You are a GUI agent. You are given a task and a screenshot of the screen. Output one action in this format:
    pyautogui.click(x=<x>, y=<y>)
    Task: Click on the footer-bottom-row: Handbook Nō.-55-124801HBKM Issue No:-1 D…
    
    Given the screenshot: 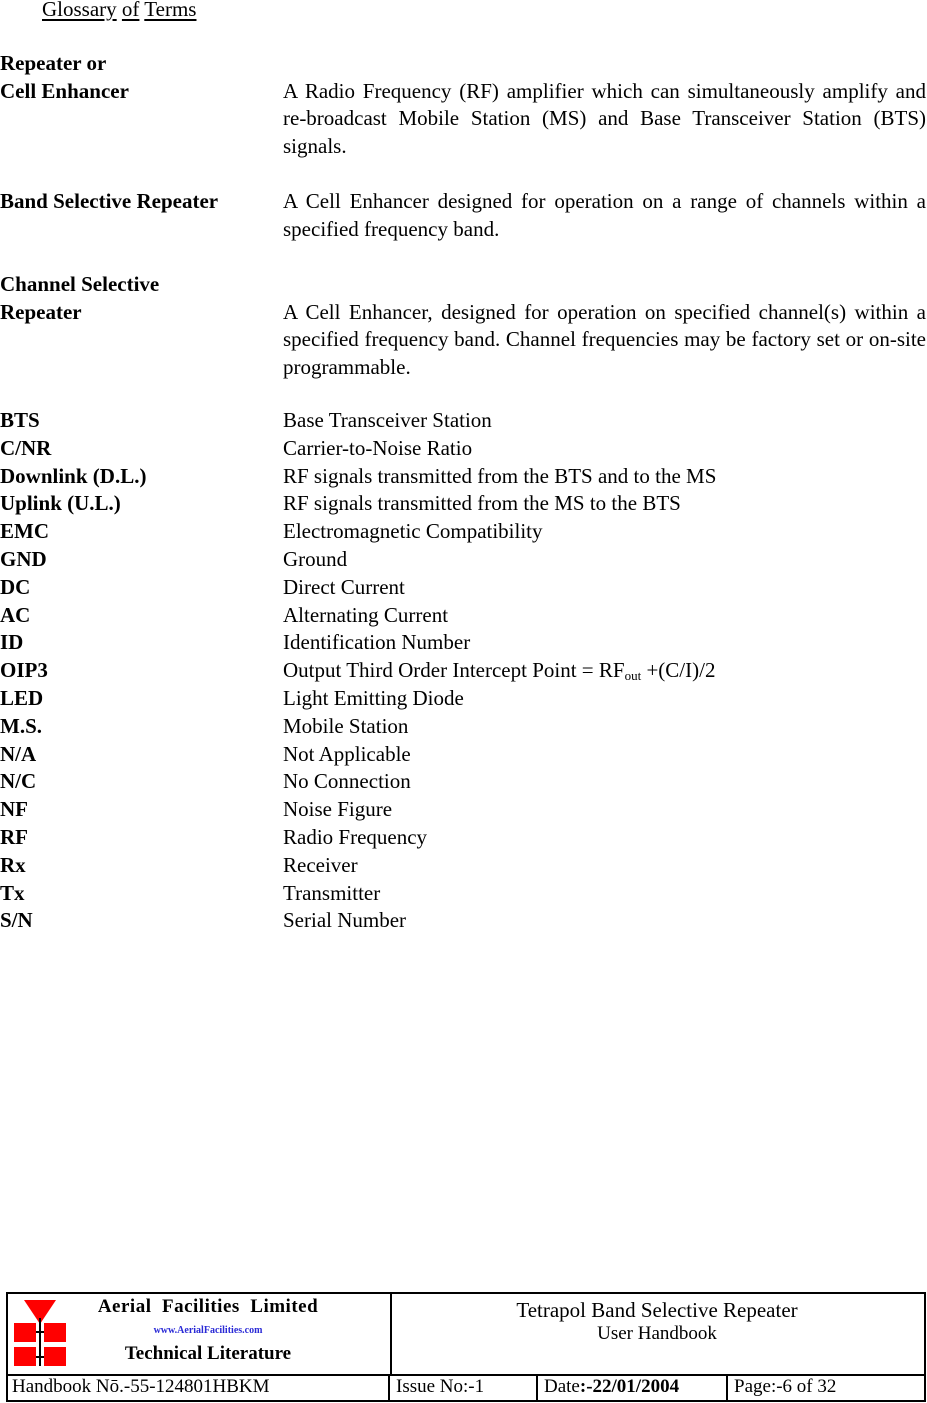 What is the action you would take?
    pyautogui.click(x=466, y=1387)
    